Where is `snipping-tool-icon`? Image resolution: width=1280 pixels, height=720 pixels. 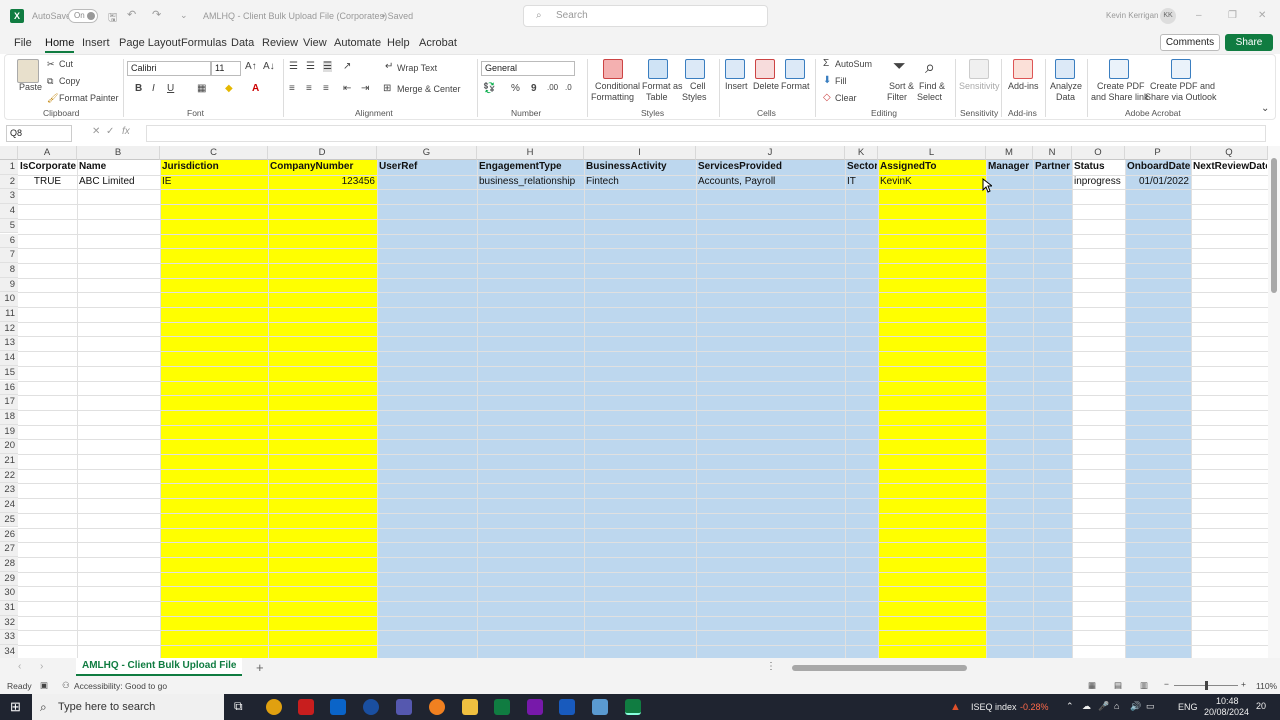
snipping-tool-icon is located at coordinates (600, 707).